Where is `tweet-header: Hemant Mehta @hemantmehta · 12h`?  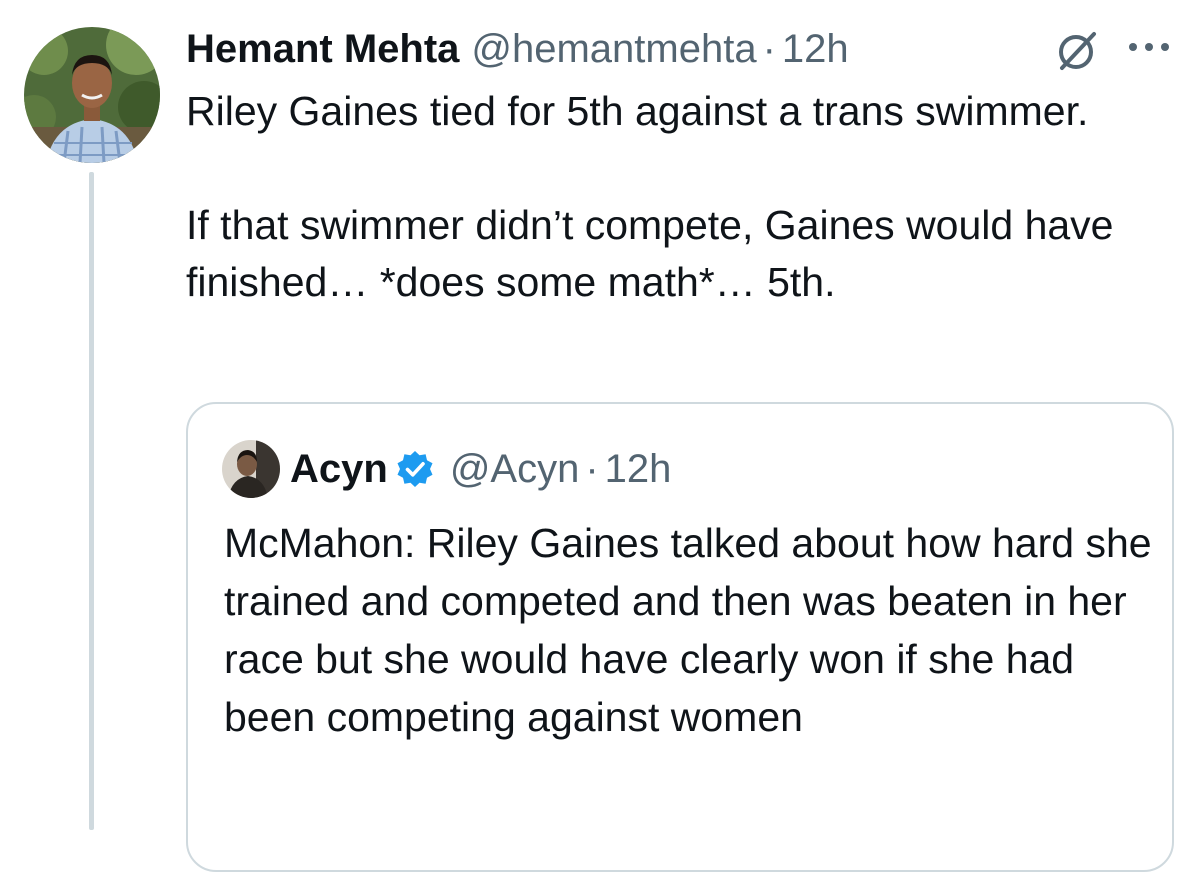 tweet-header: Hemant Mehta @hemantmehta · 12h is located at coordinates (517, 49).